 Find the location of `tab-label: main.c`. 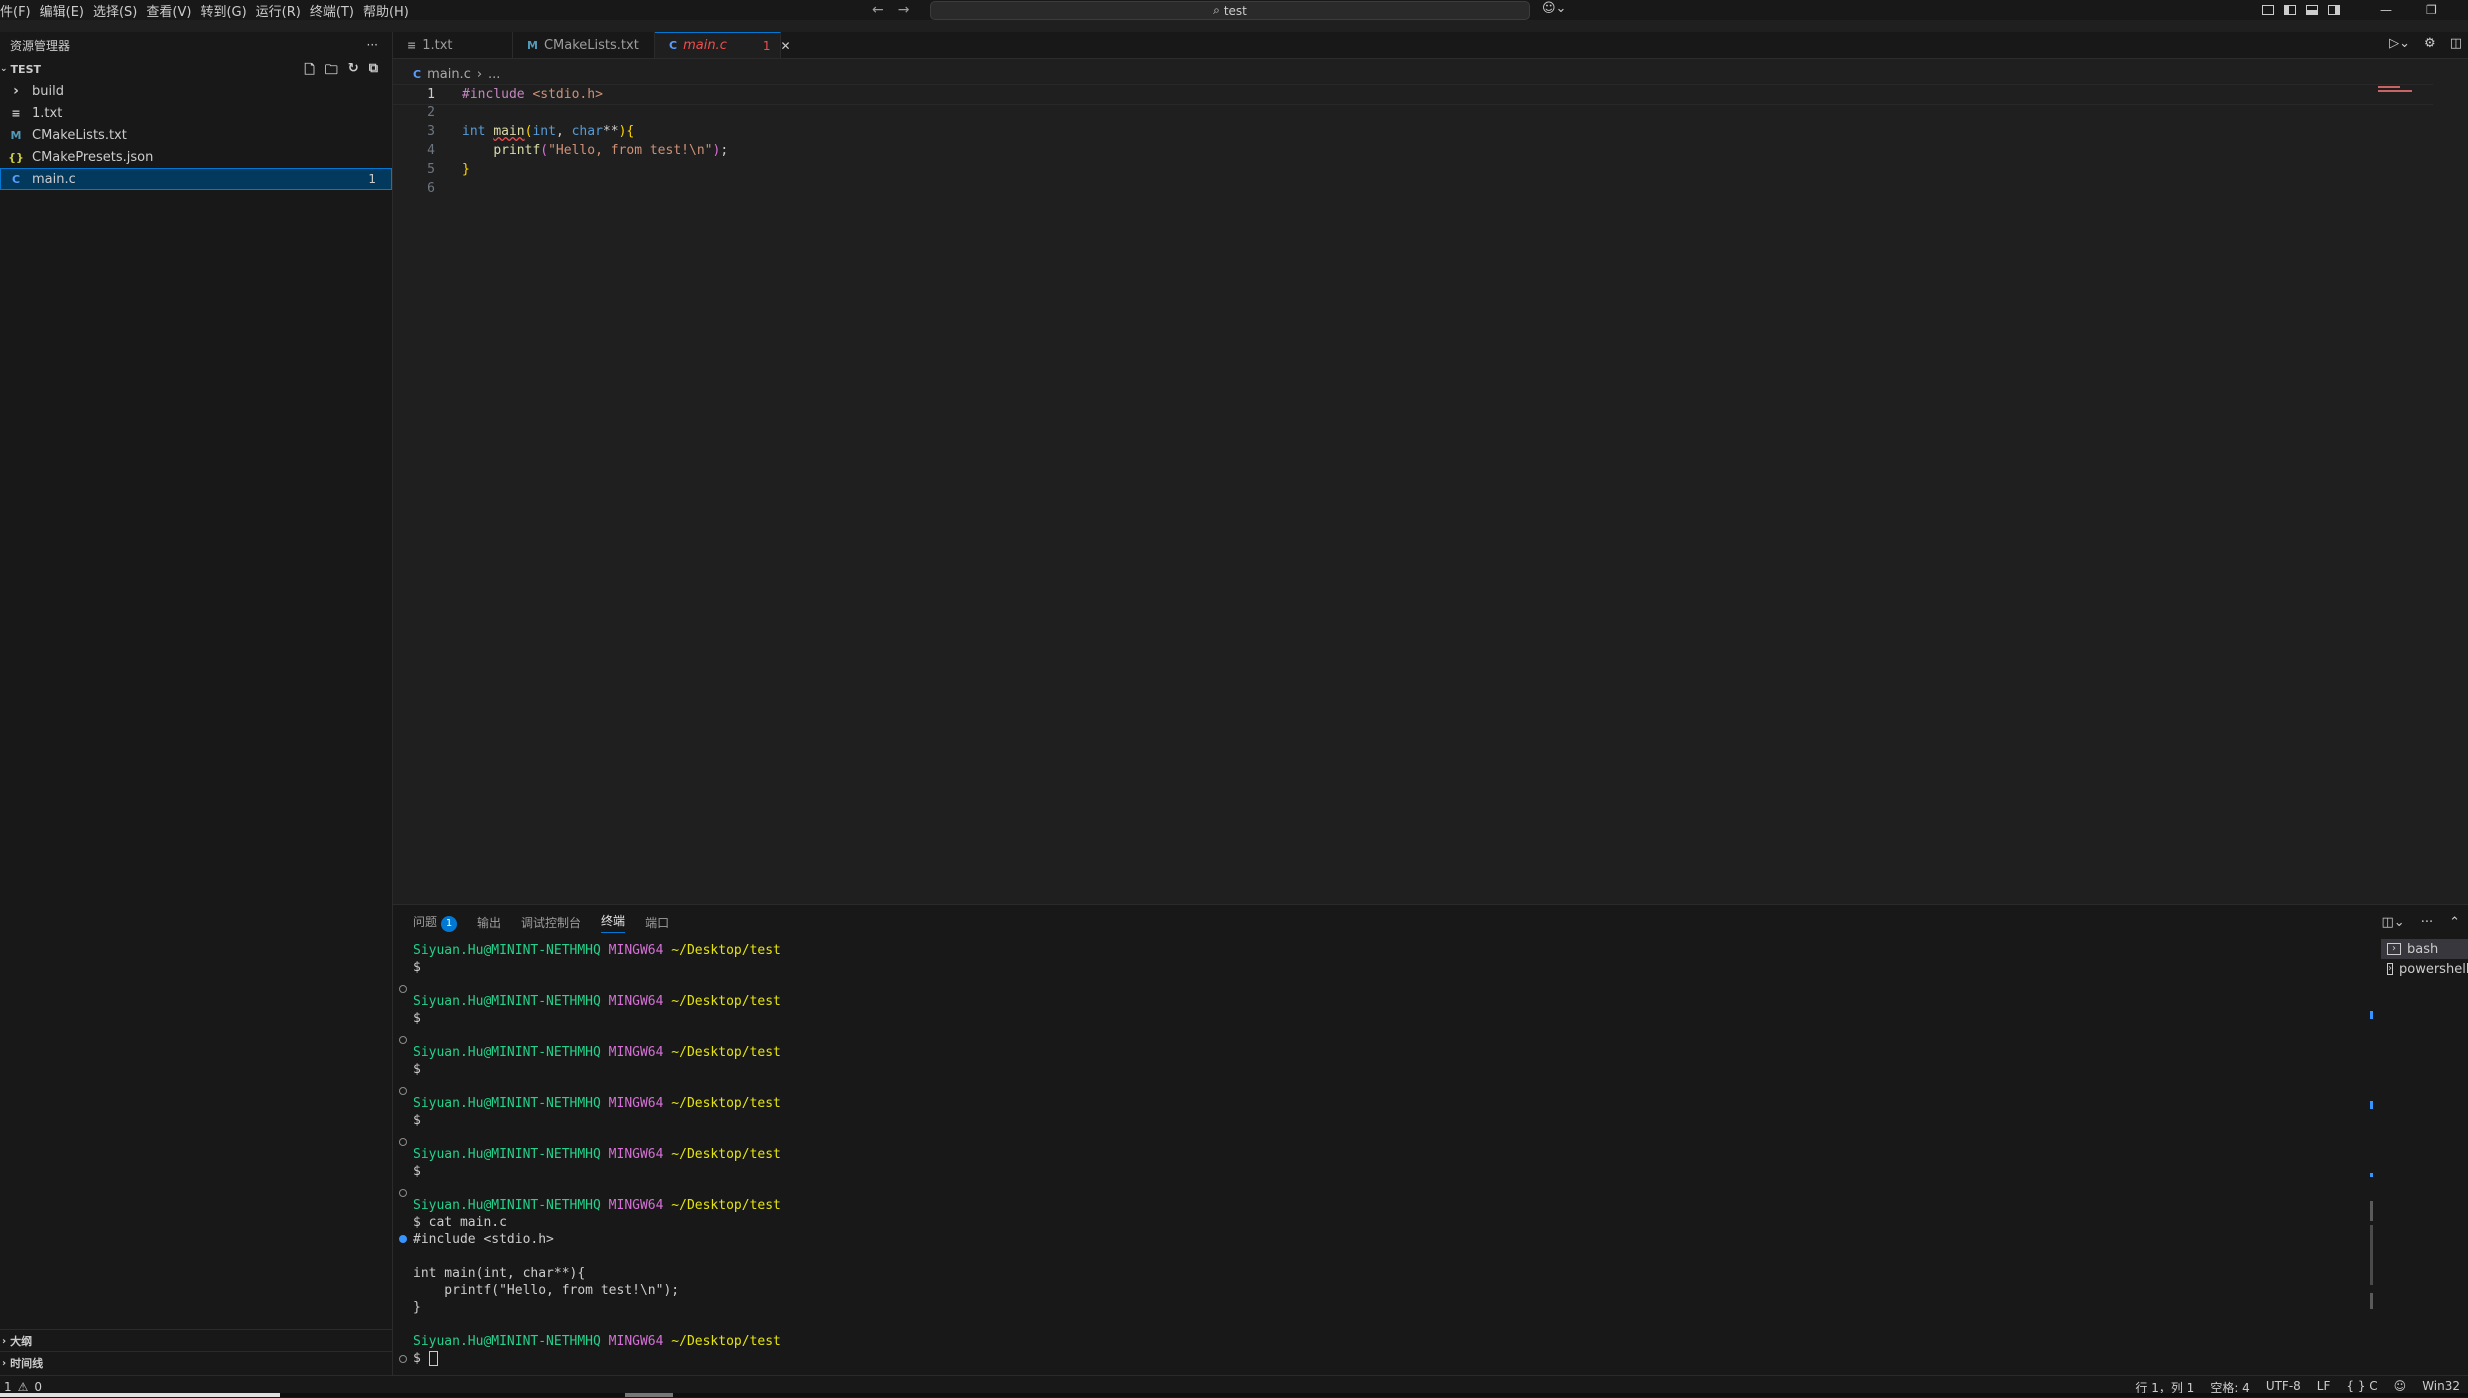

tab-label: main.c is located at coordinates (705, 45).